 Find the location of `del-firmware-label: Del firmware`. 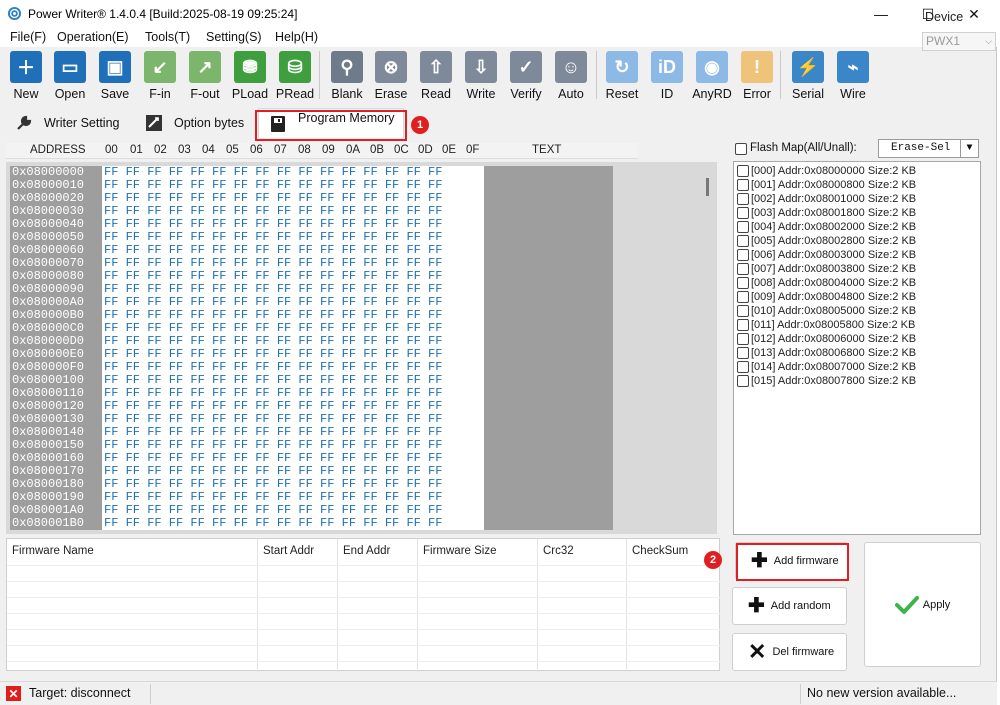

del-firmware-label: Del firmware is located at coordinates (803, 652).